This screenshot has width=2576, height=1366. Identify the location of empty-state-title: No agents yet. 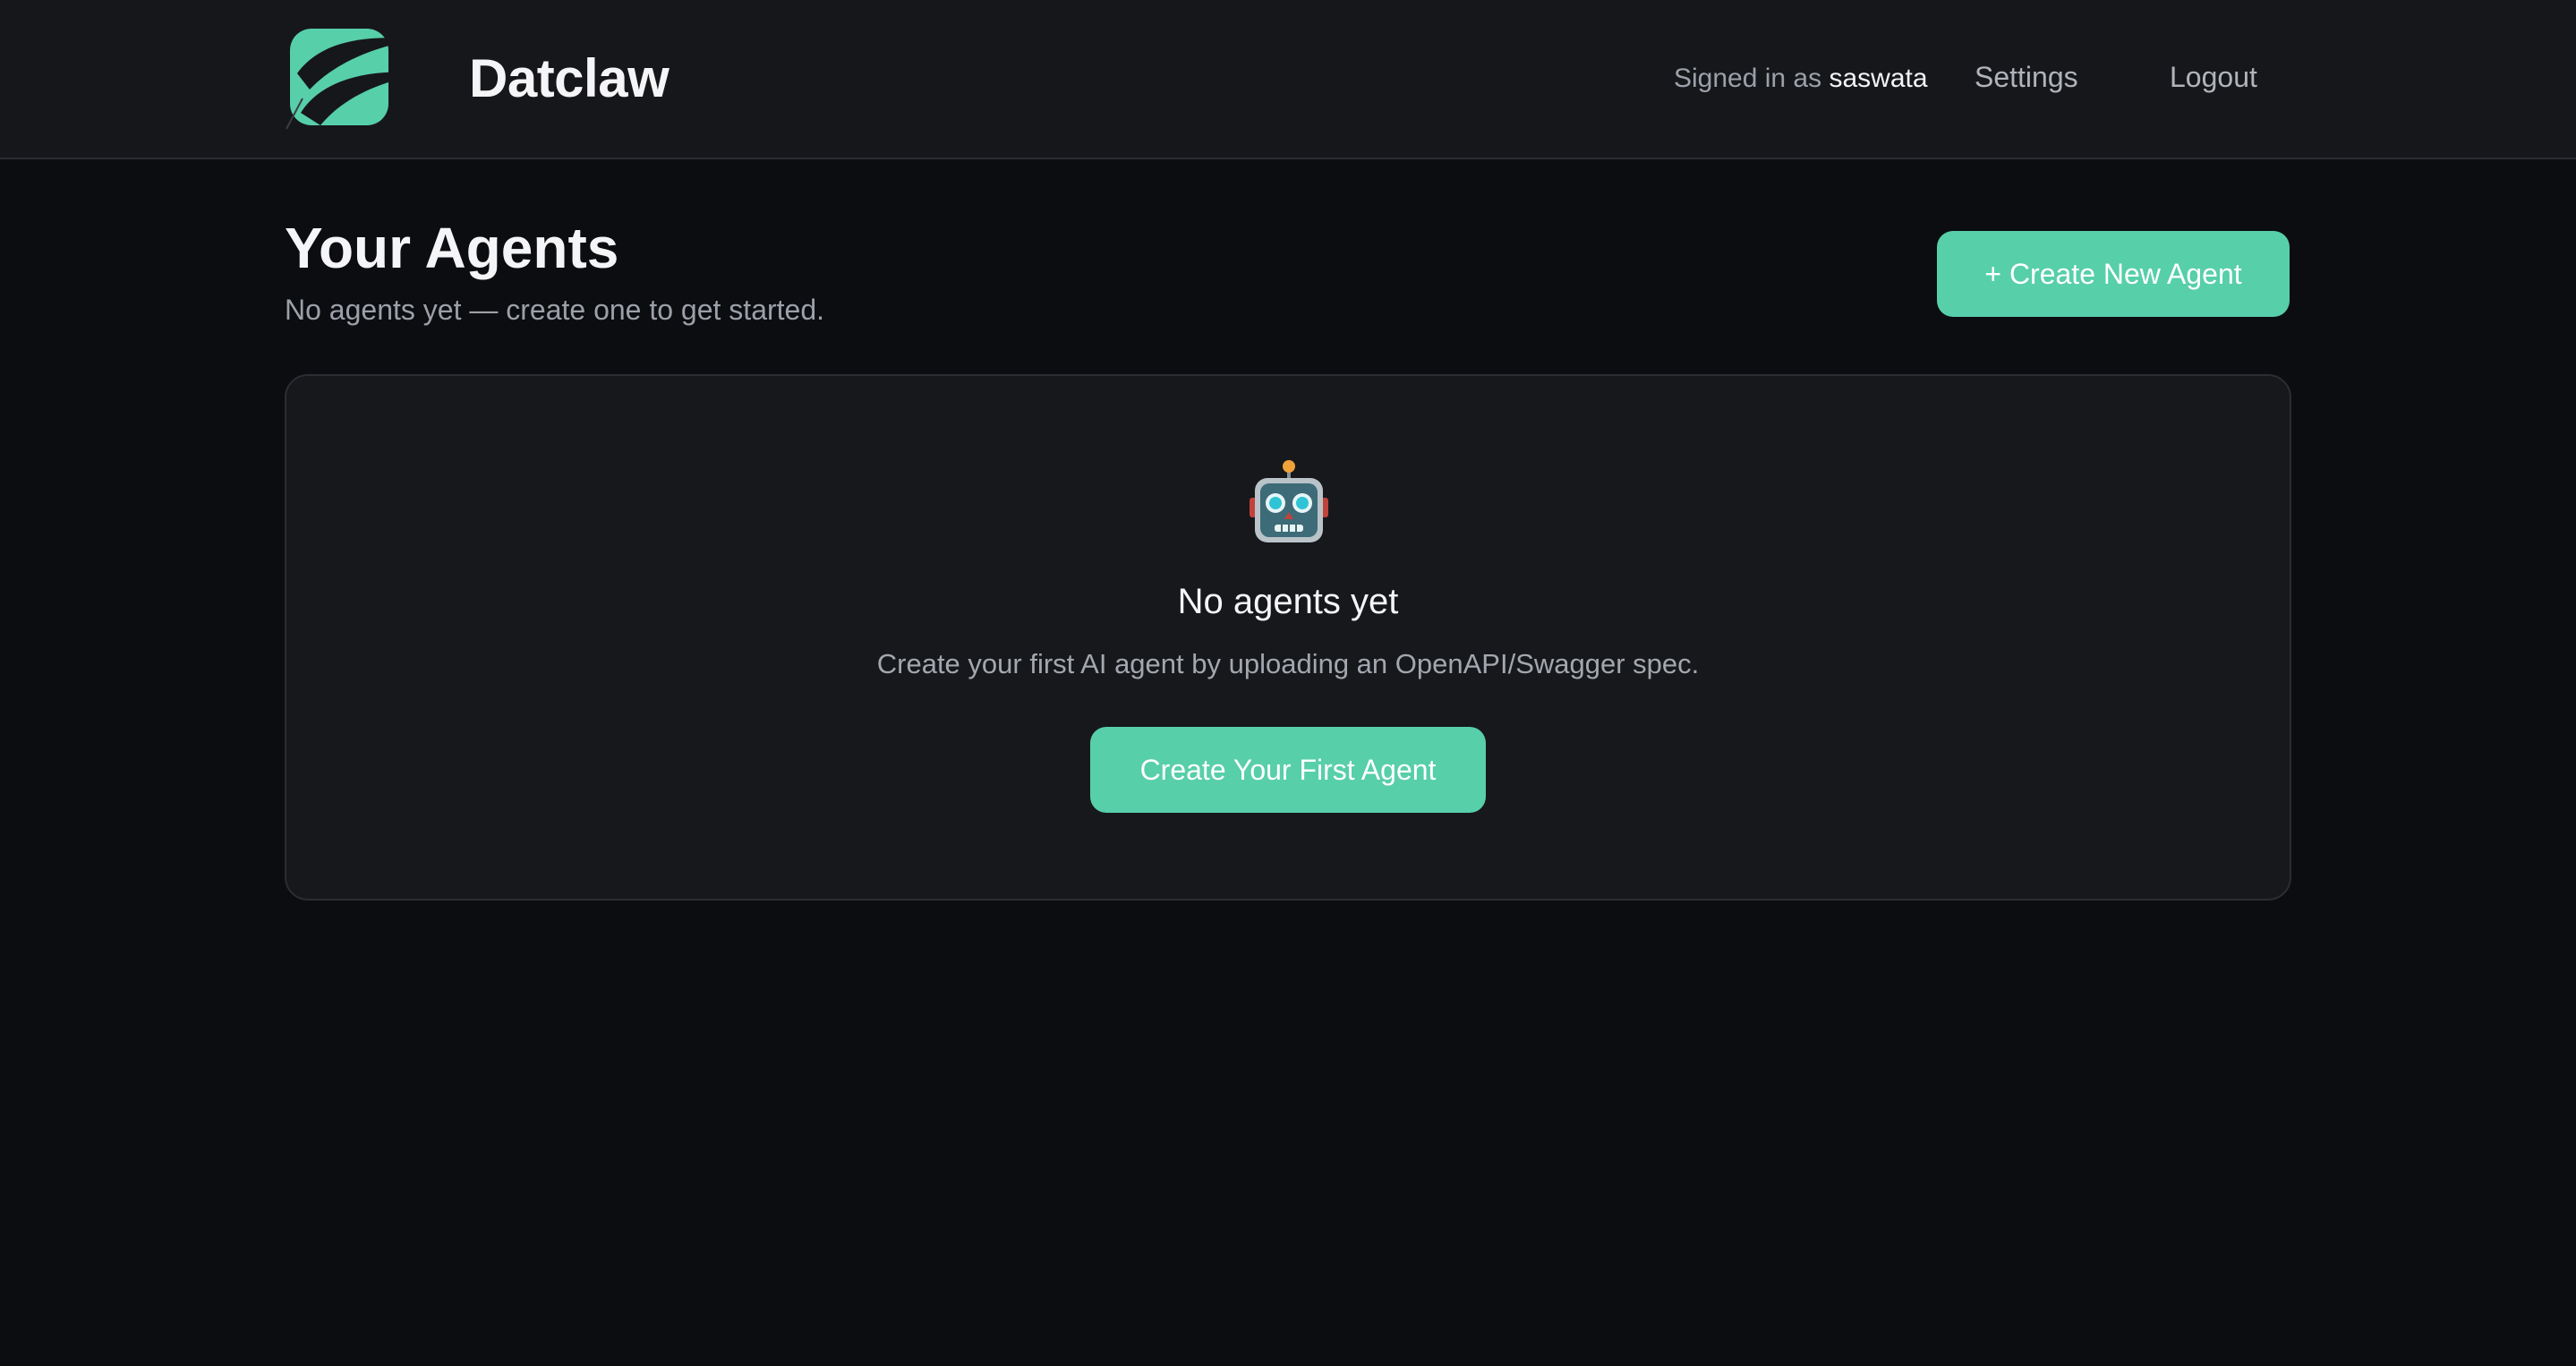
(1288, 601).